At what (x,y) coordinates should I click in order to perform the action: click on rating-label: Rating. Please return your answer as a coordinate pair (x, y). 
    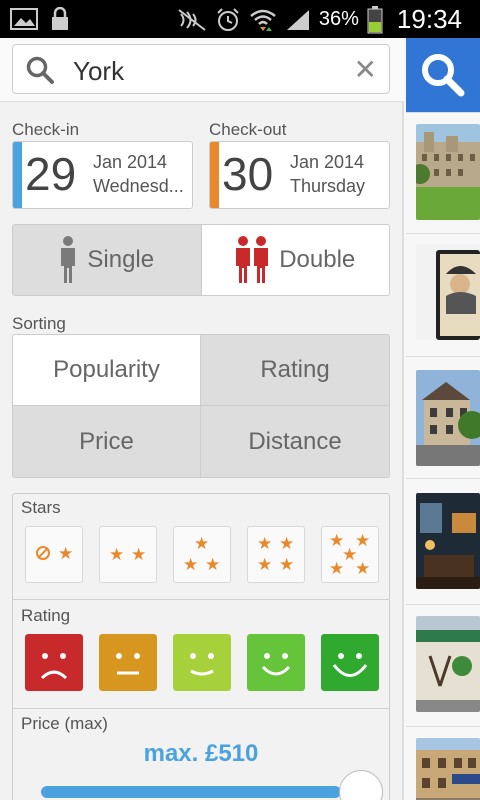
    Looking at the image, I should click on (46, 615).